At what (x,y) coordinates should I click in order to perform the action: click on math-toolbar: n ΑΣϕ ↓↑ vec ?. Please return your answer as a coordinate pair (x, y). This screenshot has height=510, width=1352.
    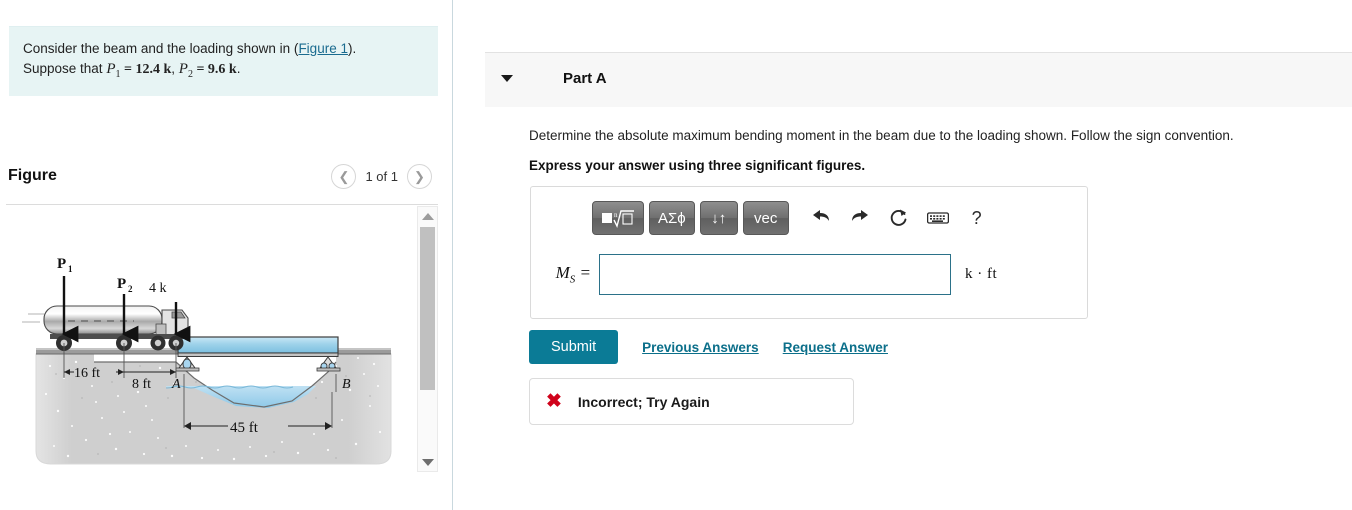
    Looking at the image, I should click on (793, 218).